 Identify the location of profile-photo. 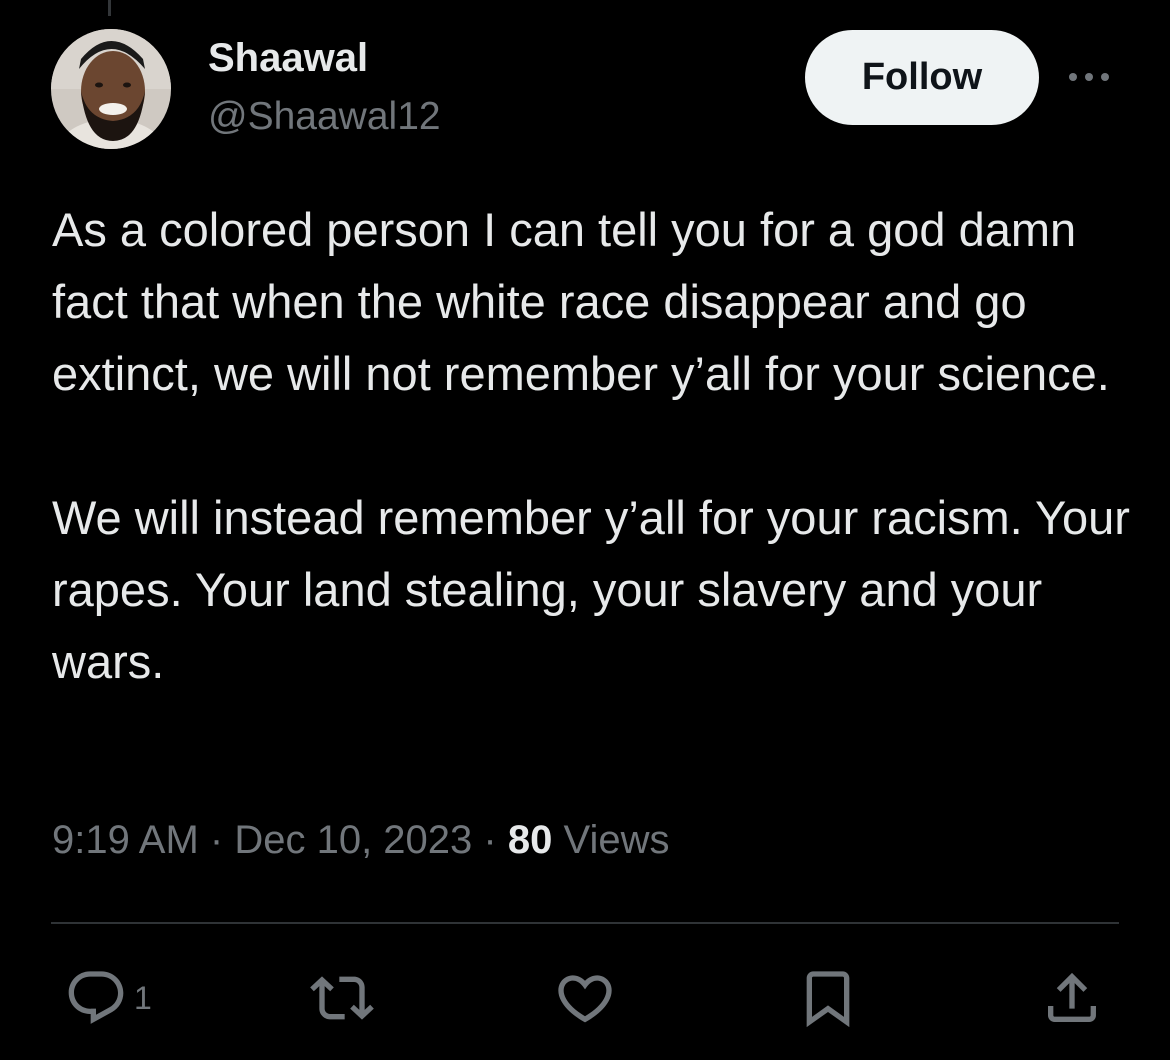
(111, 89).